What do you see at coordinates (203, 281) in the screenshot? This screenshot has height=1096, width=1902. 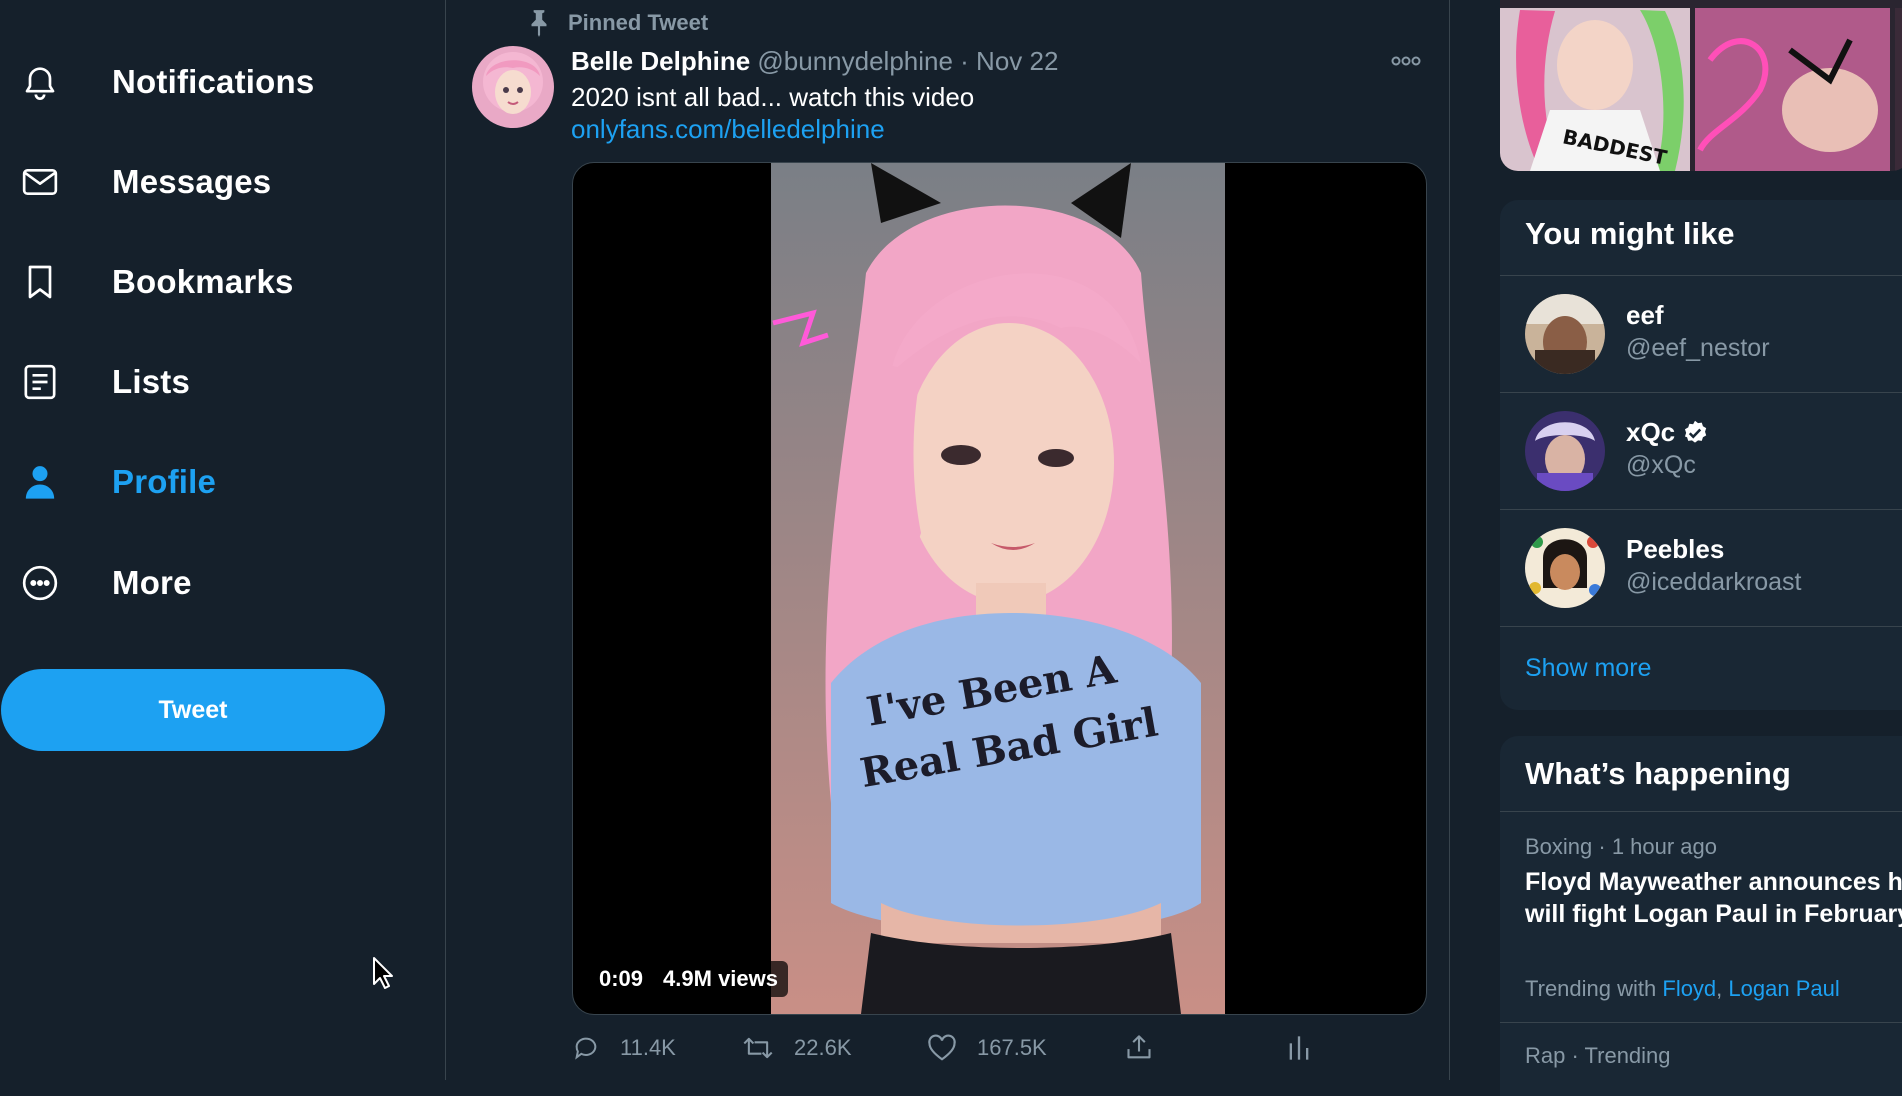 I see `nav-label-bookmarks: Bookmarks` at bounding box center [203, 281].